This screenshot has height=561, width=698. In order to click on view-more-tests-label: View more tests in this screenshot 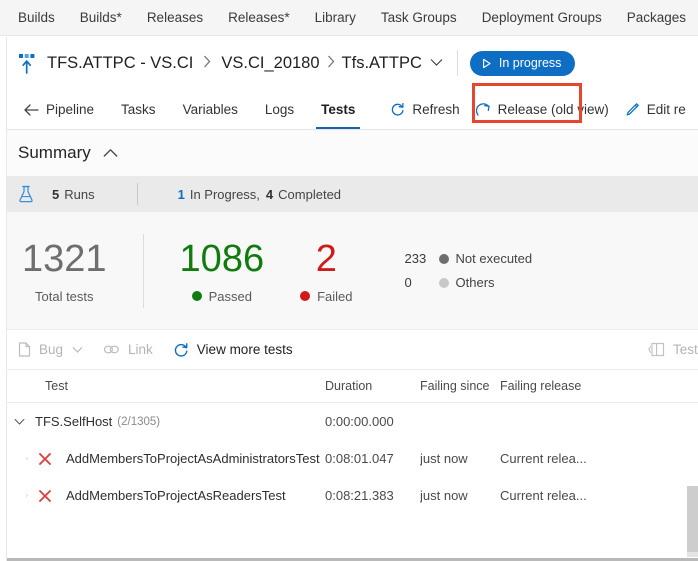, I will do `click(244, 349)`.